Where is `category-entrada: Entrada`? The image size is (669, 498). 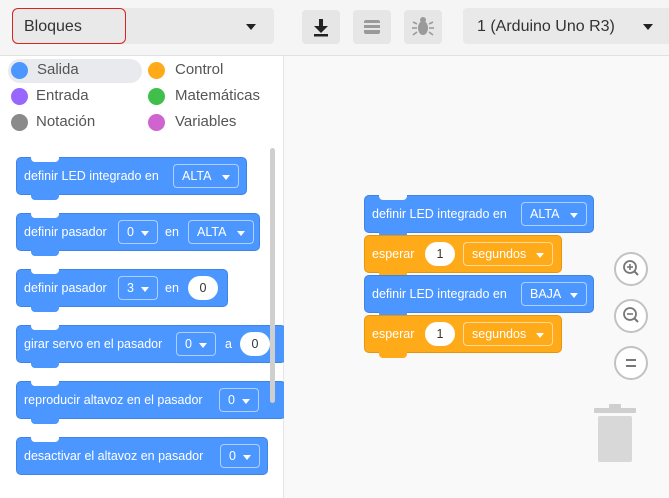
category-entrada: Entrada is located at coordinates (71, 97).